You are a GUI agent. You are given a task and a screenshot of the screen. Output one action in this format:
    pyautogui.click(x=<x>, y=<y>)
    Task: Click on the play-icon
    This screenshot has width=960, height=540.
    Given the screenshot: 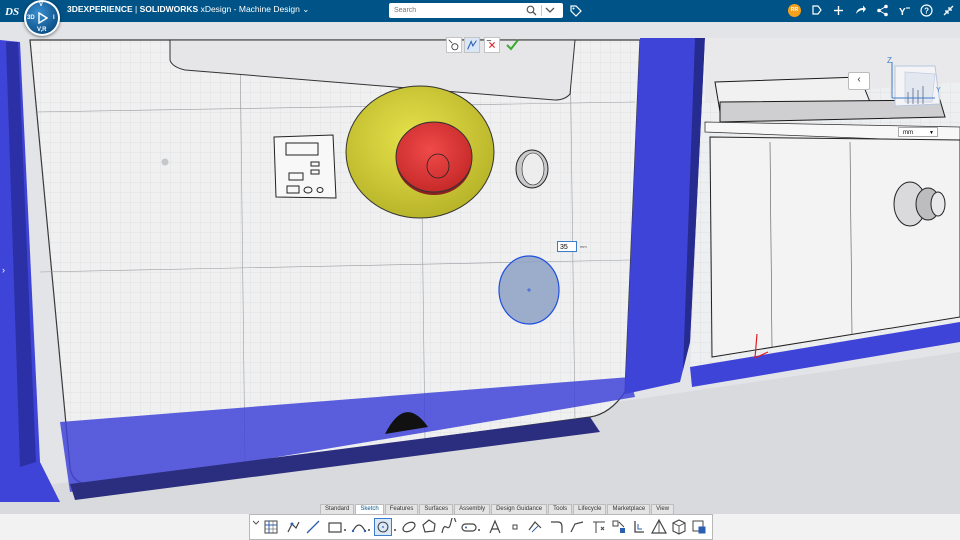 What is the action you would take?
    pyautogui.click(x=42, y=18)
    